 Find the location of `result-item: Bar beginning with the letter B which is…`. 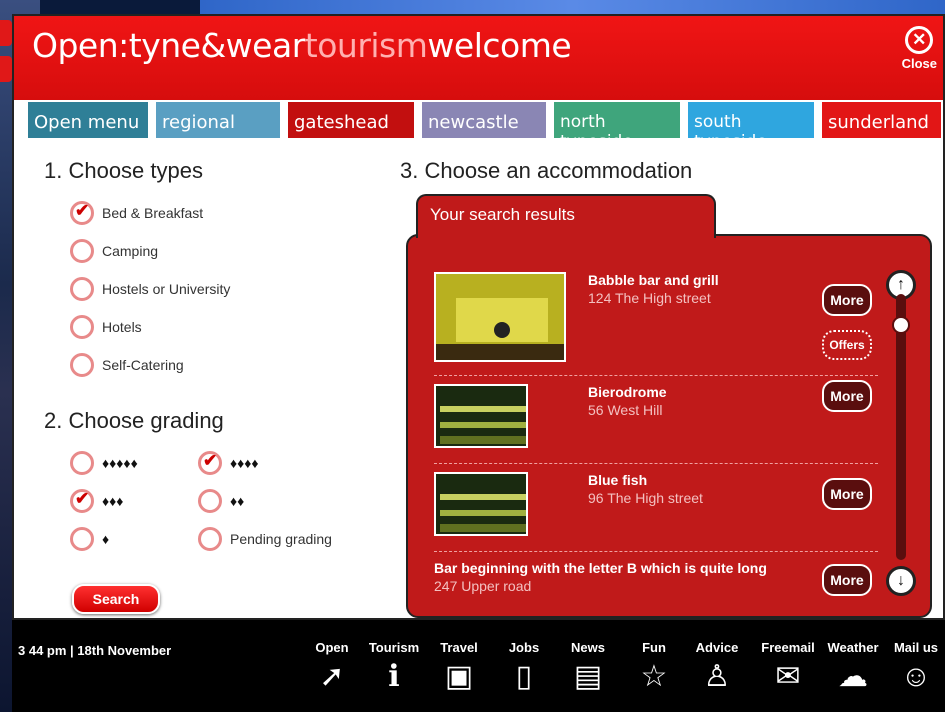

result-item: Bar beginning with the letter B which is… is located at coordinates (656, 582).